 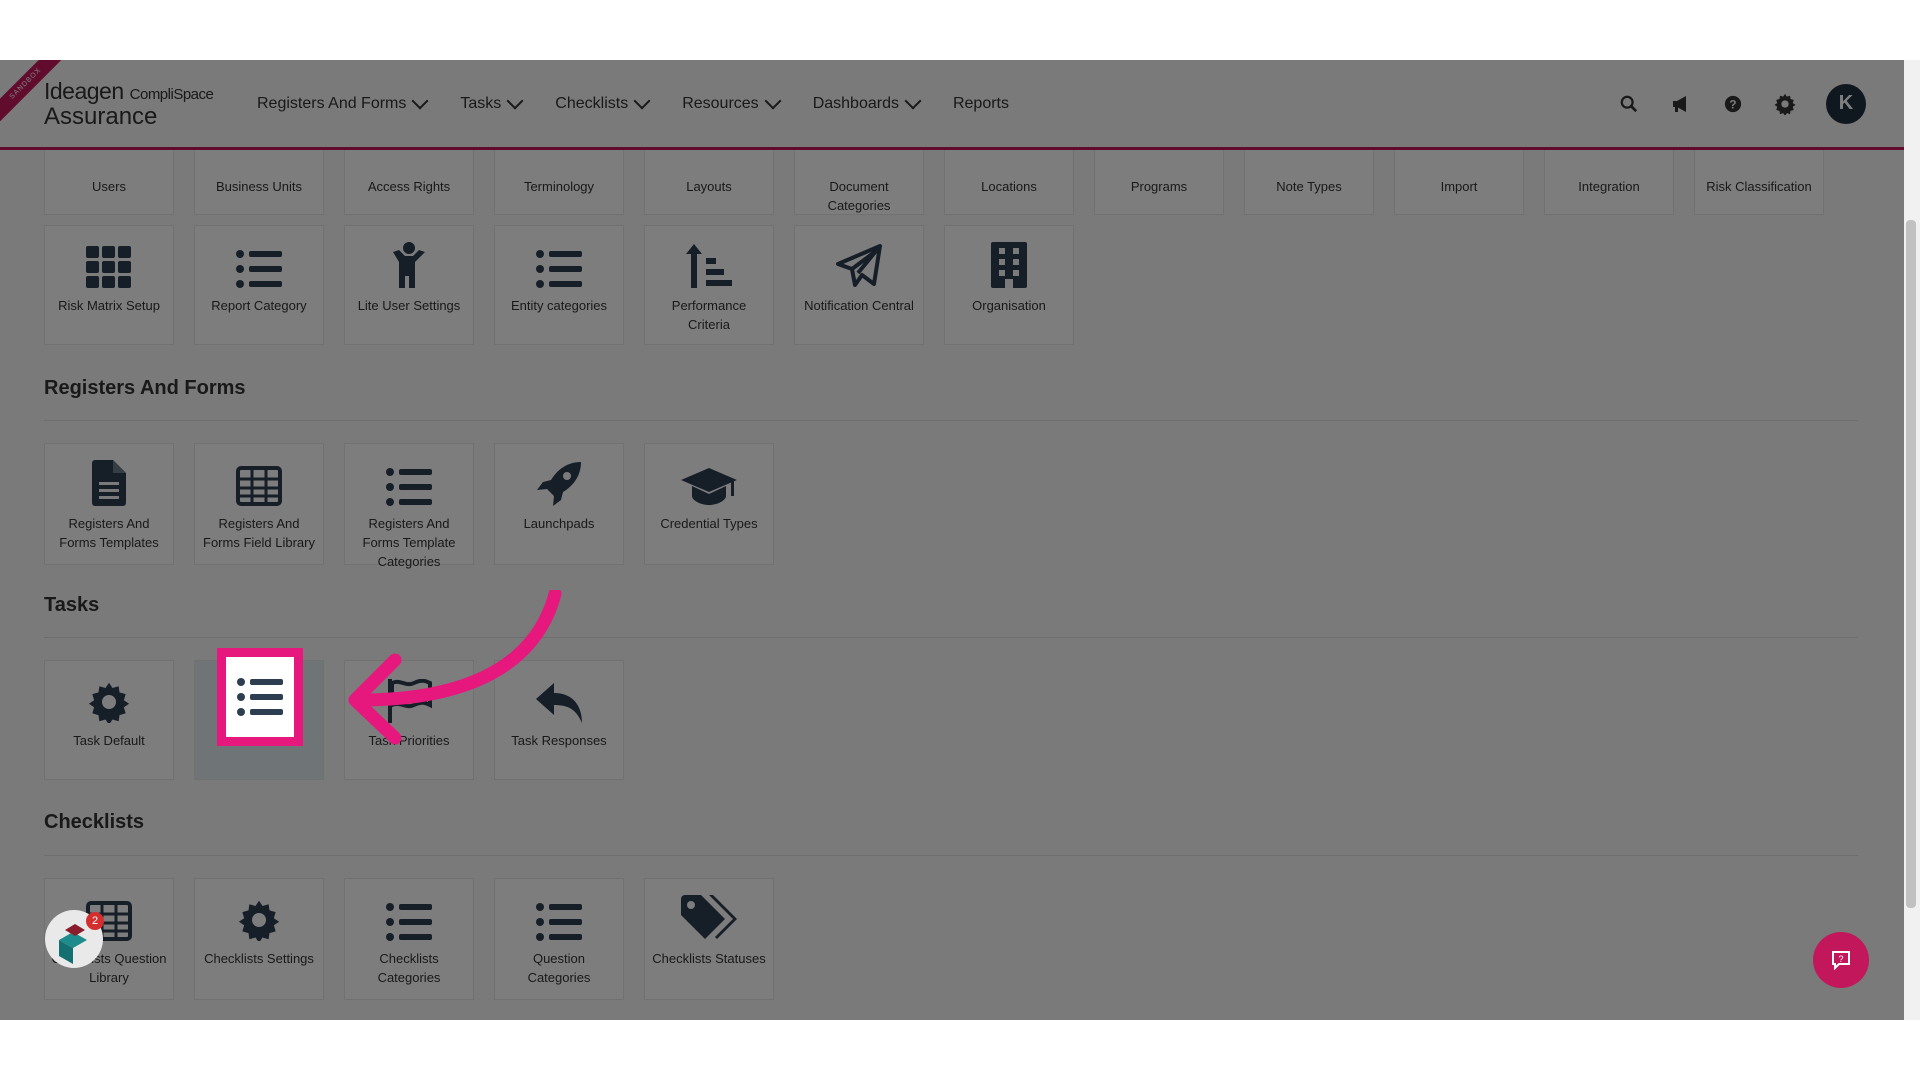 I want to click on tile-checklists-settings: Checklists Settings, so click(x=259, y=939).